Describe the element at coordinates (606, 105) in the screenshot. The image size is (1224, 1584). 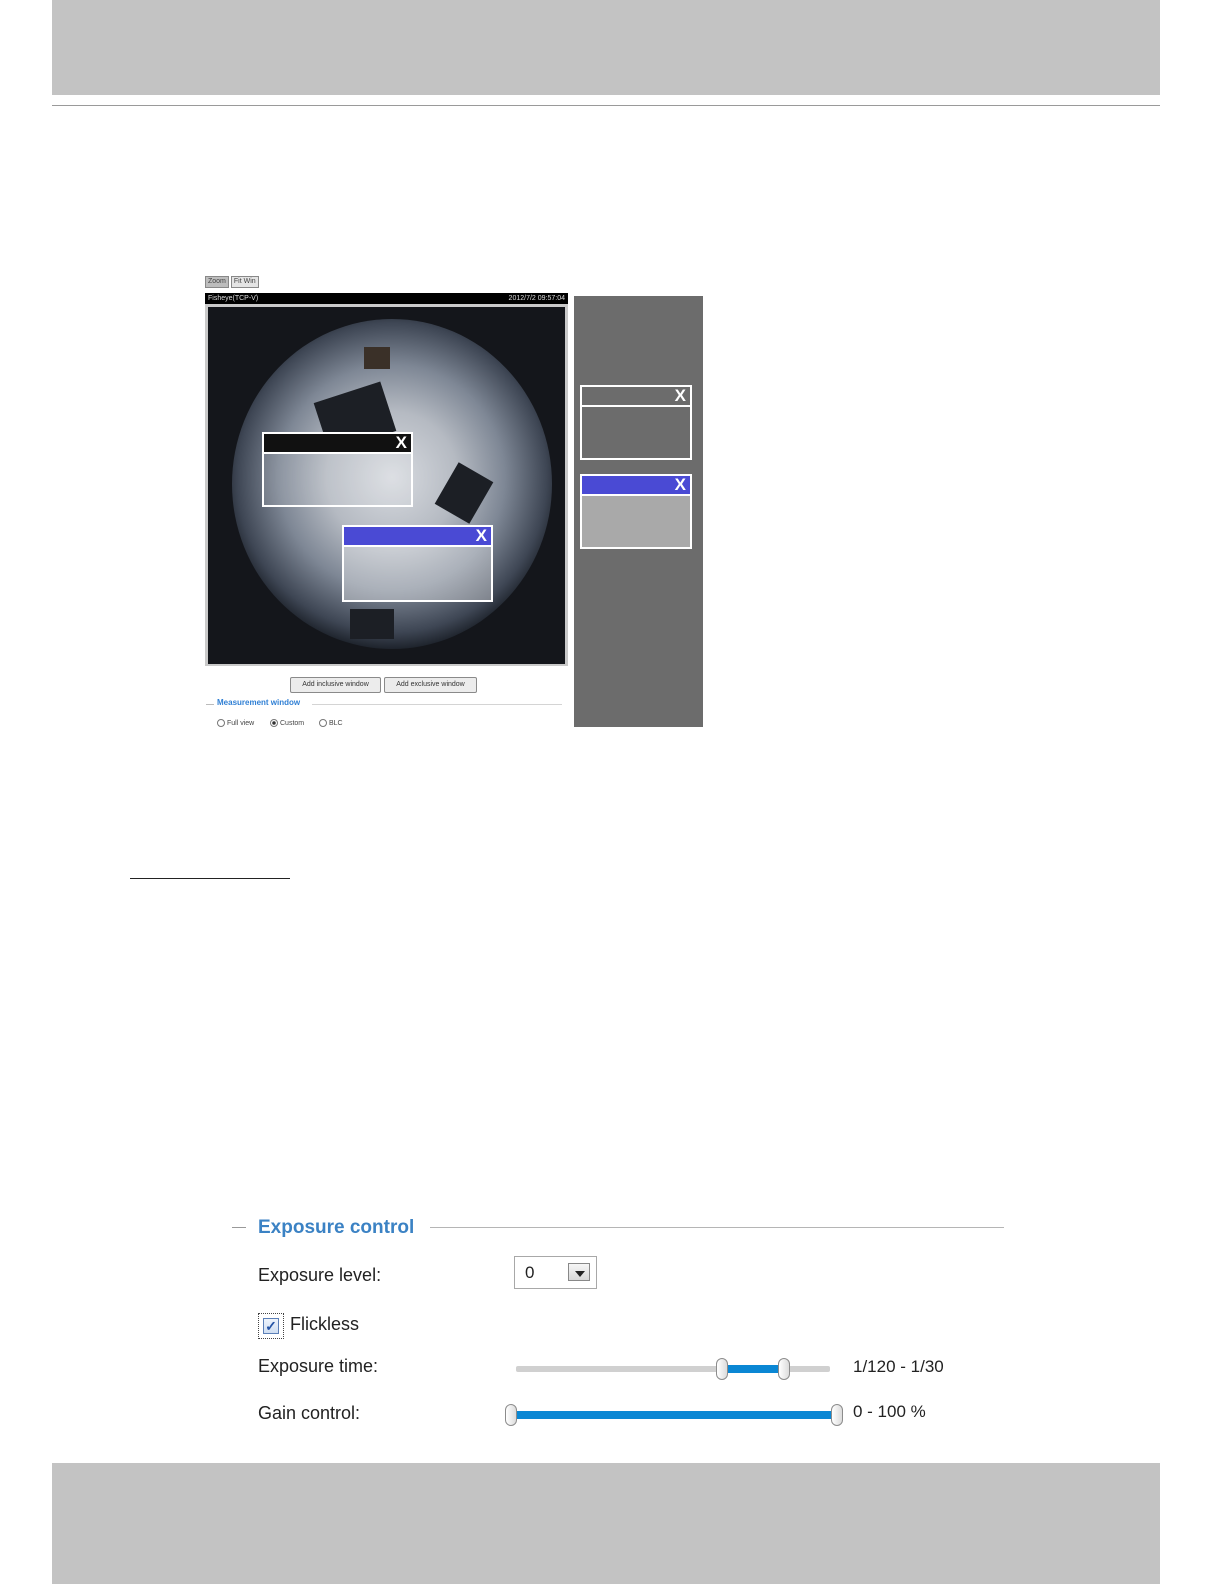
I see `header-divider` at that location.